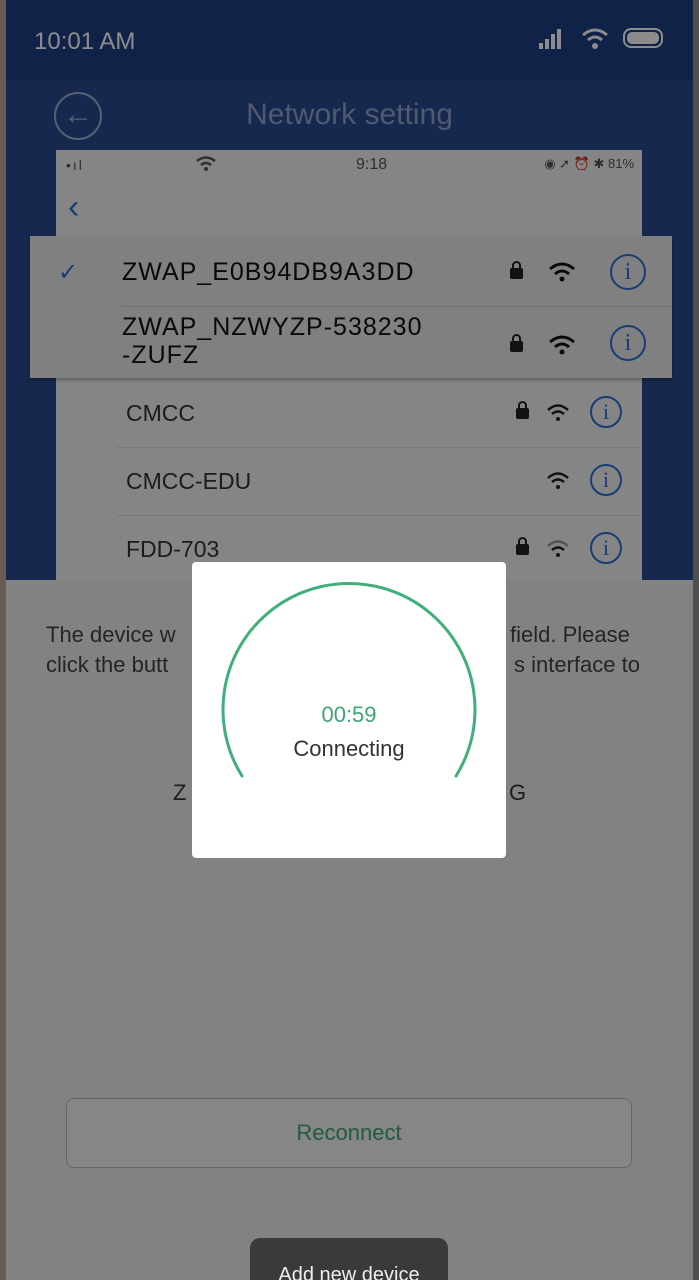 This screenshot has width=699, height=1280. I want to click on connecting-dialog: 00:59 Connecting, so click(349, 710).